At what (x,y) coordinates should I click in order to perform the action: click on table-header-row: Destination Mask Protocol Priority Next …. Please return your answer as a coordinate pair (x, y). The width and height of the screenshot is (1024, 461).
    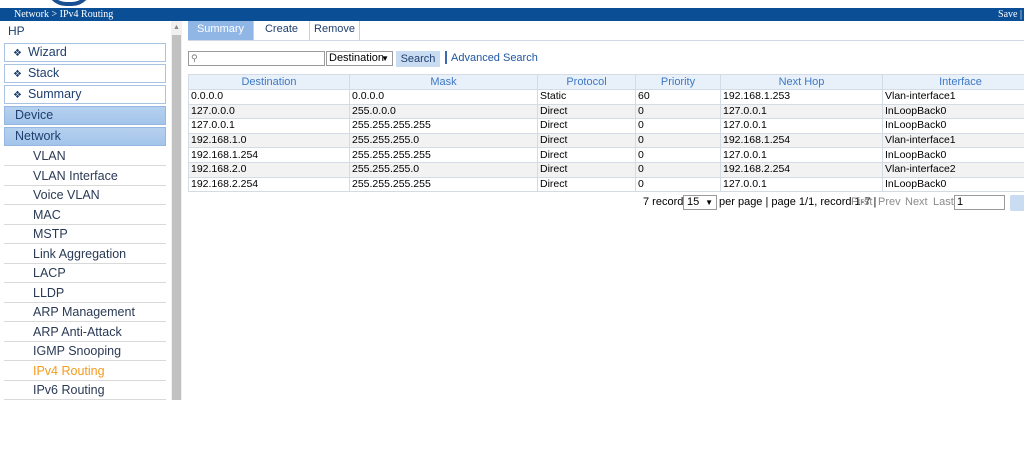
    Looking at the image, I should click on (606, 82).